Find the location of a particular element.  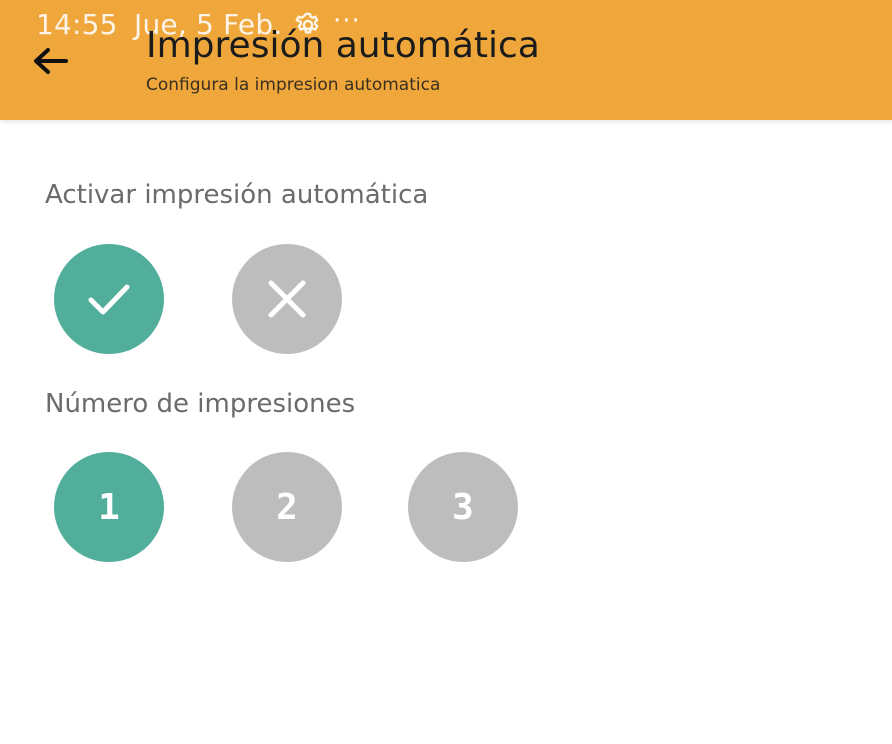

close-icon is located at coordinates (287, 299).